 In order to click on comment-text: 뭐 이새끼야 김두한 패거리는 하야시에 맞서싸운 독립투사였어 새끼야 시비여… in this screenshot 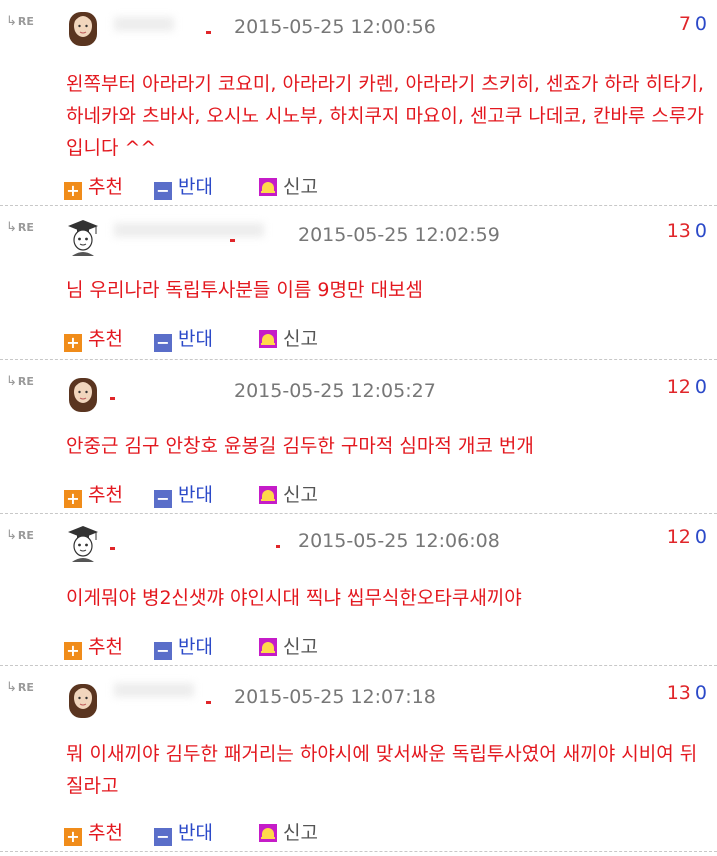, I will do `click(382, 770)`.